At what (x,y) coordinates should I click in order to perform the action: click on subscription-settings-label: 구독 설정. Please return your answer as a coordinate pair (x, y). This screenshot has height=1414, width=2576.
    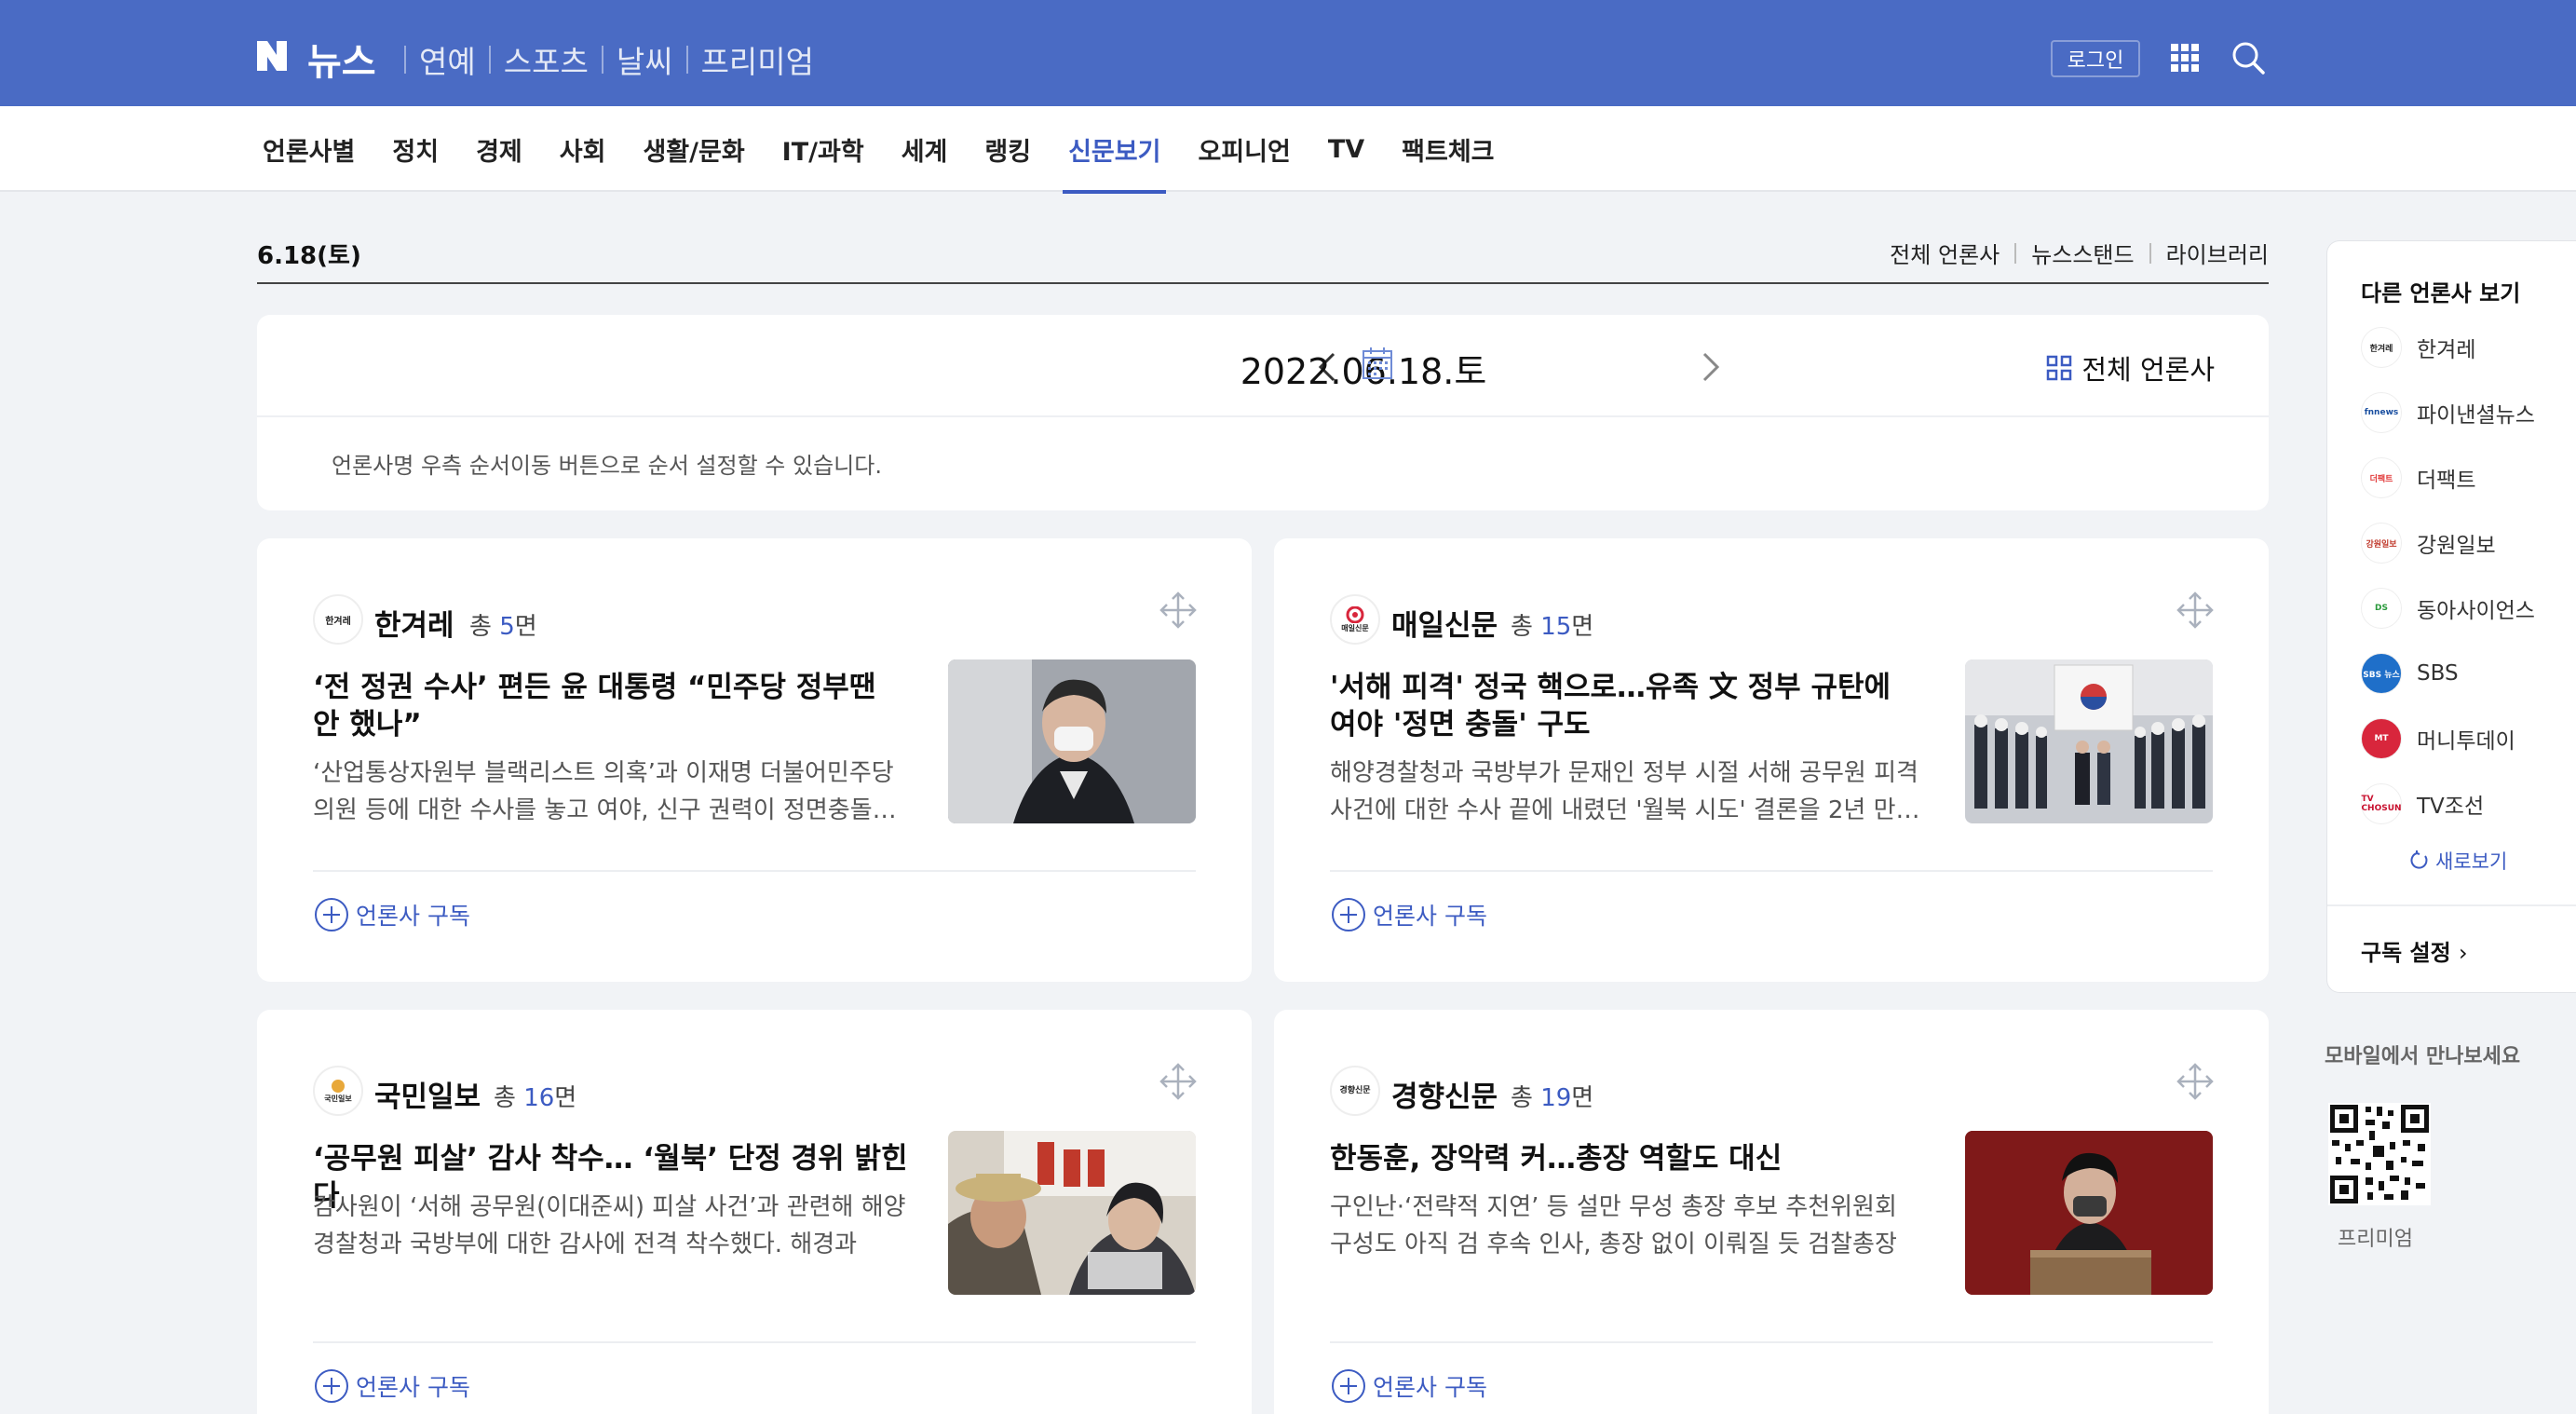
    Looking at the image, I should click on (2406, 953).